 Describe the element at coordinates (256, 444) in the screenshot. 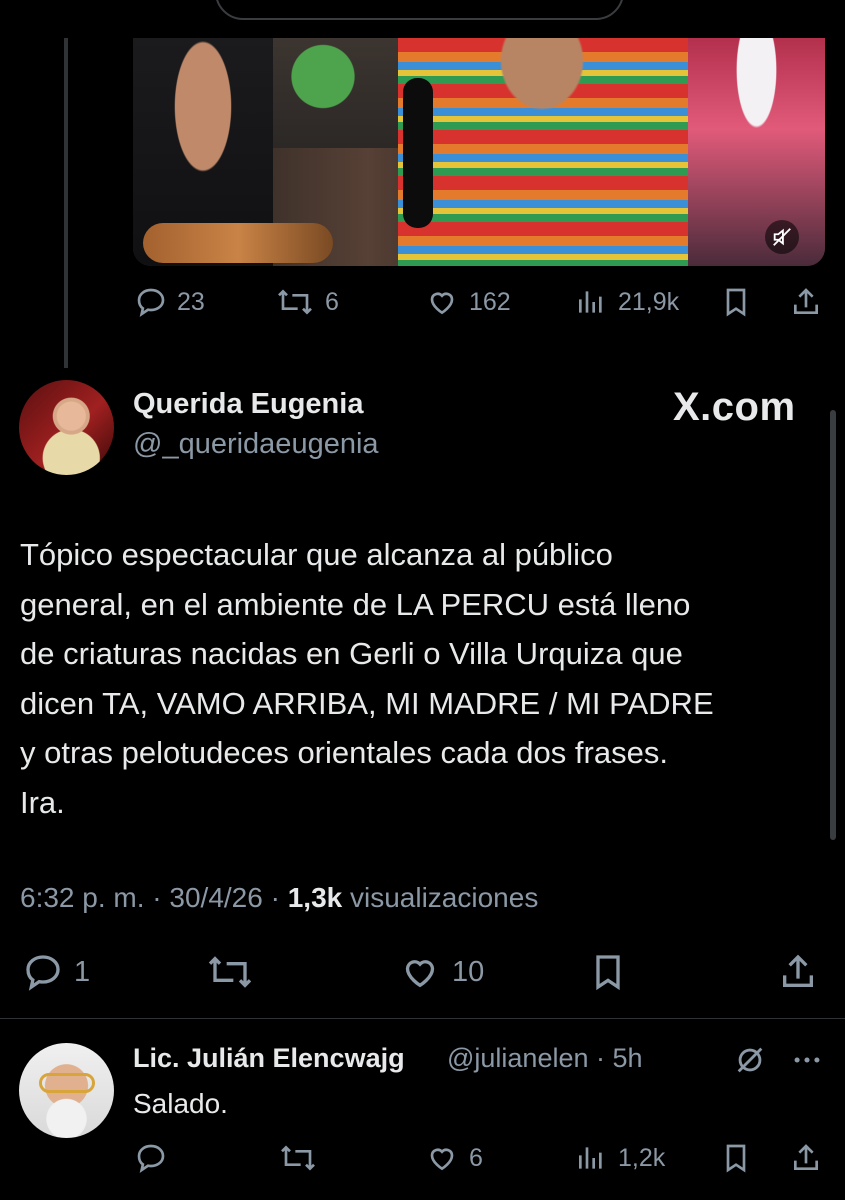

I see `author-handle: @_queridaeugenia` at that location.